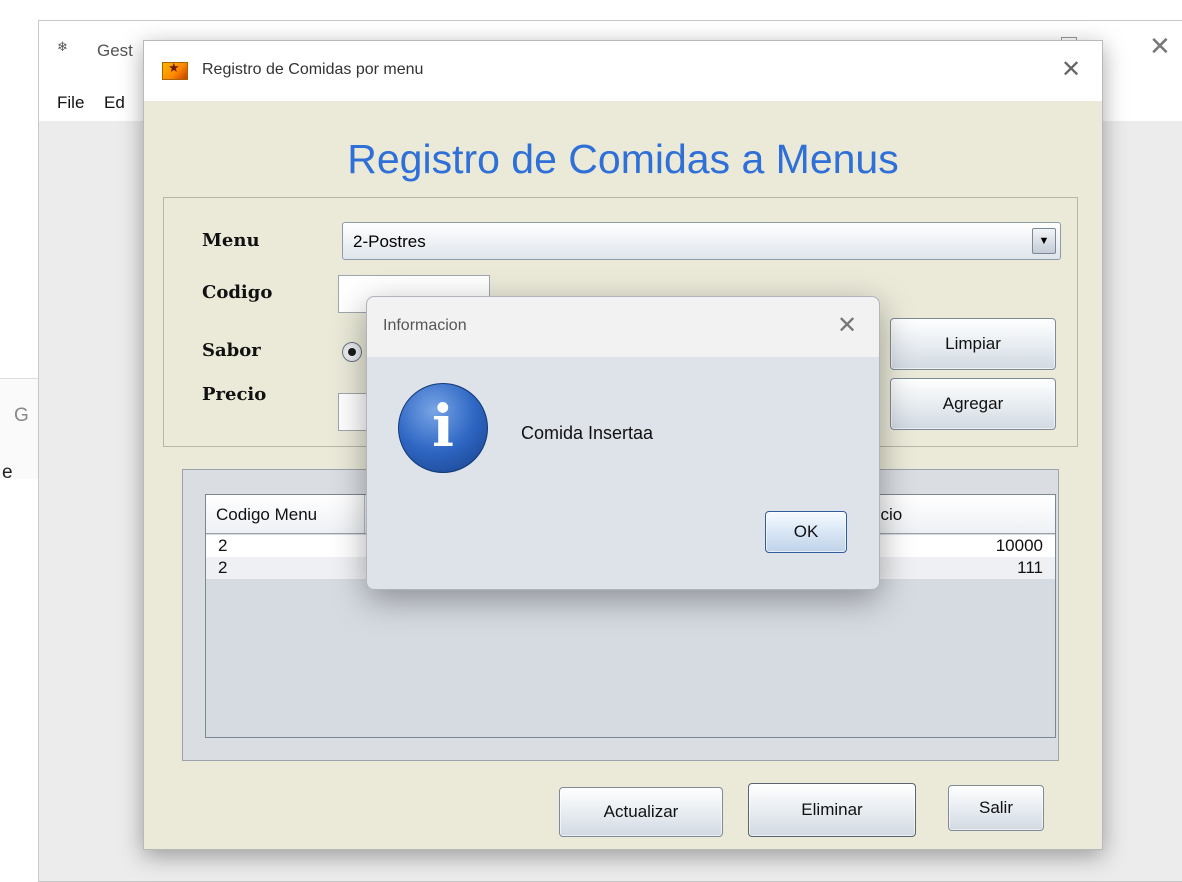  What do you see at coordinates (701, 241) in the screenshot?
I see `menu-select: 2-Postres ▼` at bounding box center [701, 241].